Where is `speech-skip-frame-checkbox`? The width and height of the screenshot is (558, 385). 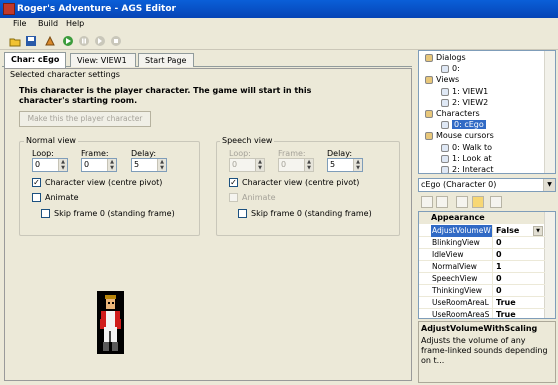
speech-skip-frame-checkbox is located at coordinates (242, 213).